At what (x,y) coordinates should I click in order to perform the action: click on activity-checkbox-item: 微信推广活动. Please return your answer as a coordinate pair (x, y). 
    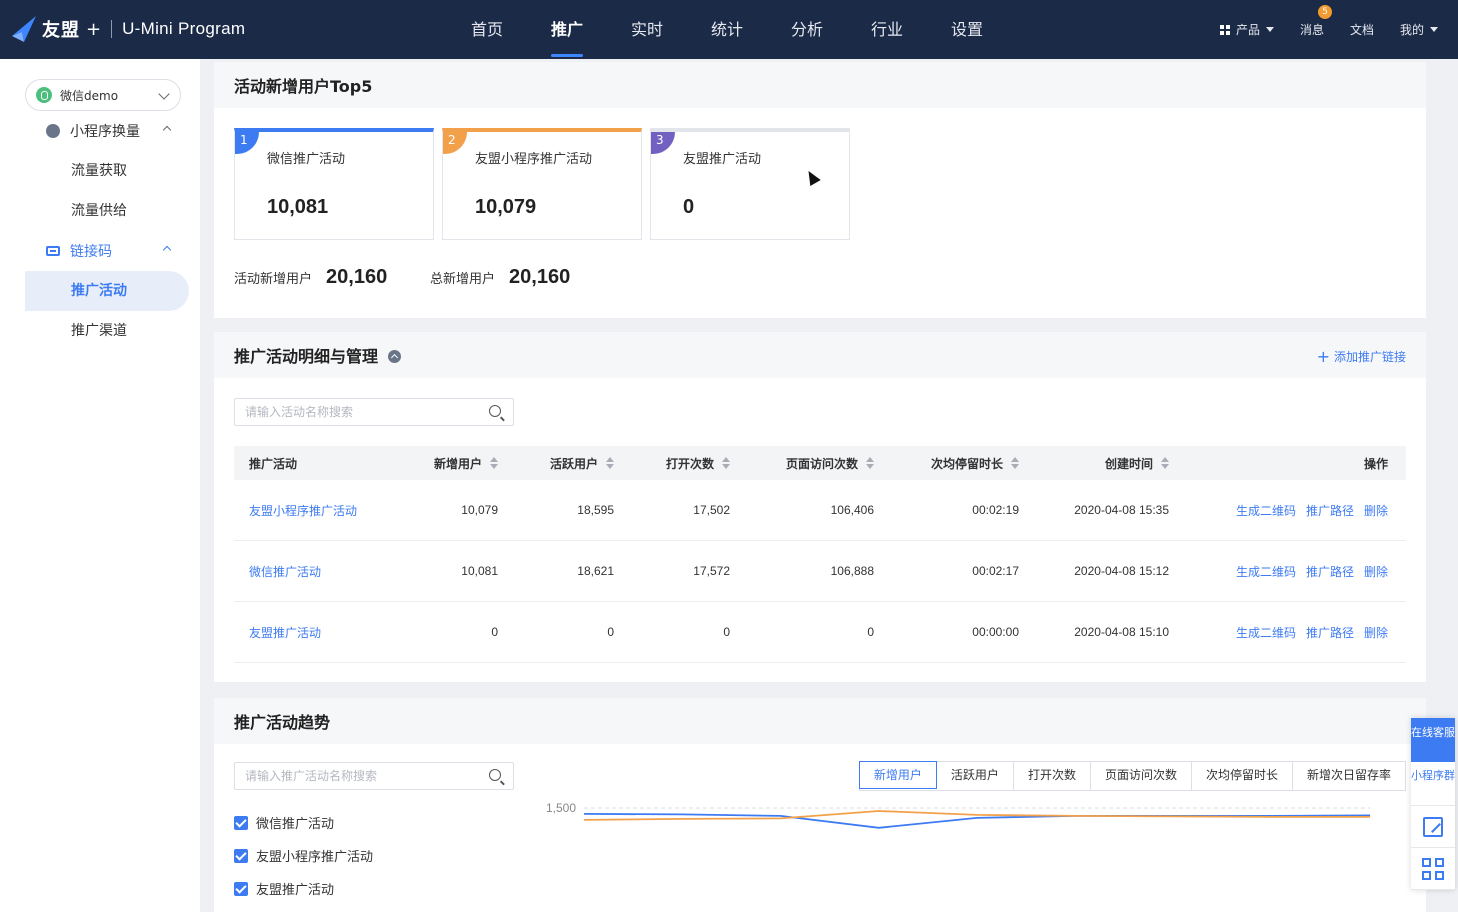
    Looking at the image, I should click on (303, 822).